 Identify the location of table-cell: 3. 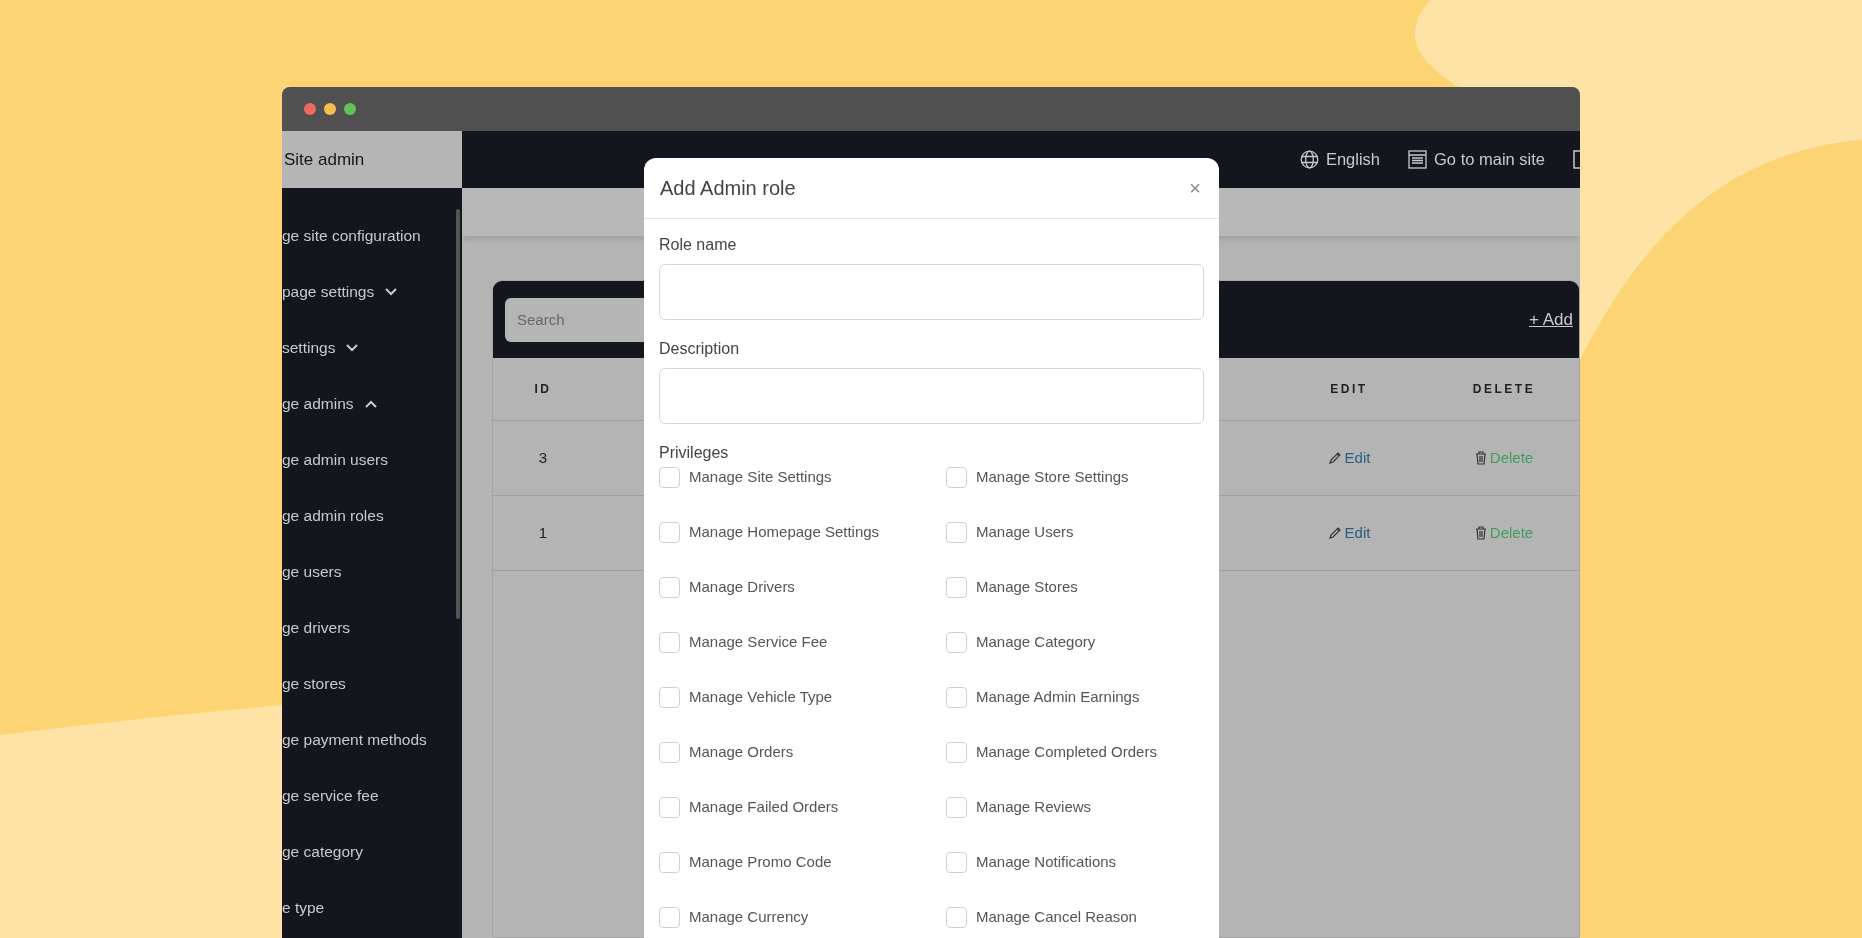
(543, 458).